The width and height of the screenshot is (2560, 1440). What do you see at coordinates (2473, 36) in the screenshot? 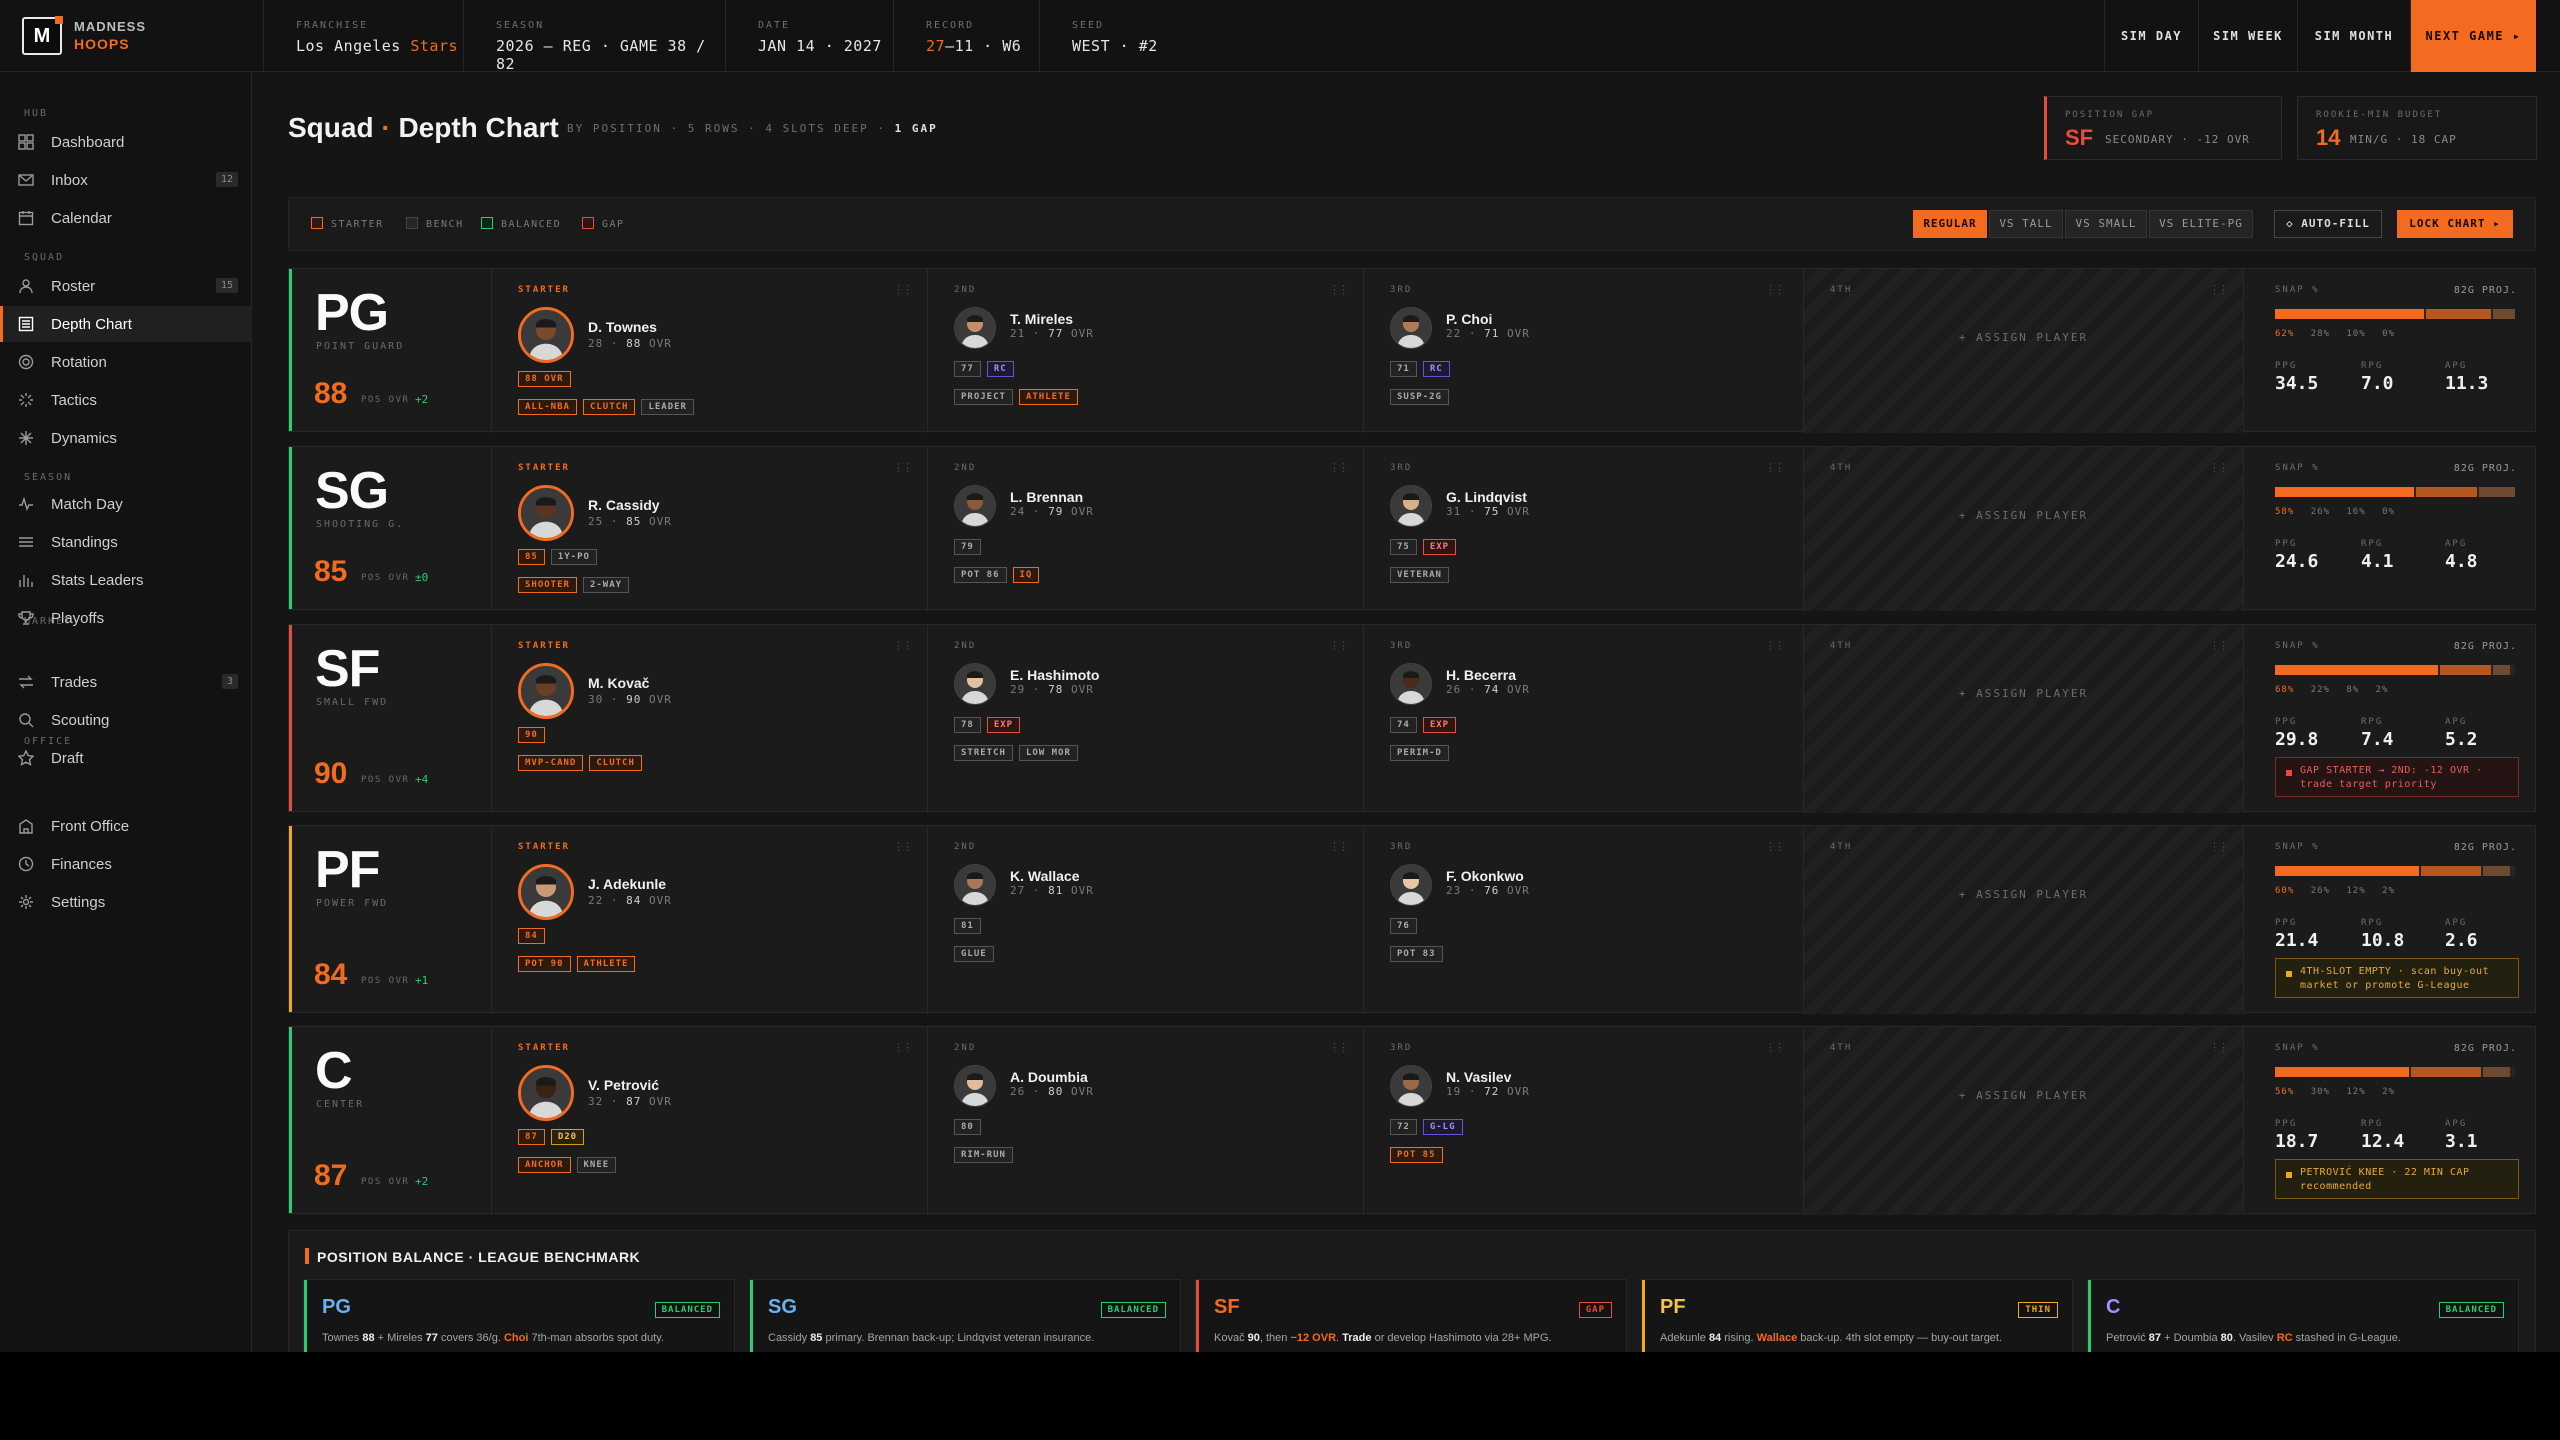
I see `next-game-button: NEXT GAME ▸` at bounding box center [2473, 36].